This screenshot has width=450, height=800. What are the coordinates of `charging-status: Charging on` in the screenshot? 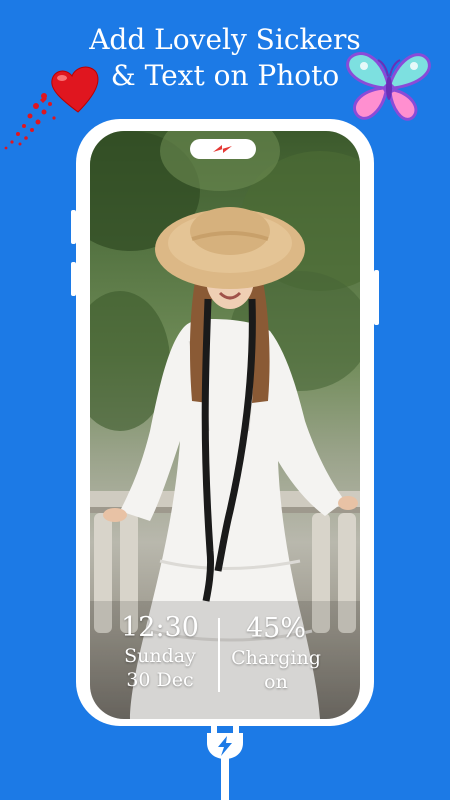 It's located at (276, 670).